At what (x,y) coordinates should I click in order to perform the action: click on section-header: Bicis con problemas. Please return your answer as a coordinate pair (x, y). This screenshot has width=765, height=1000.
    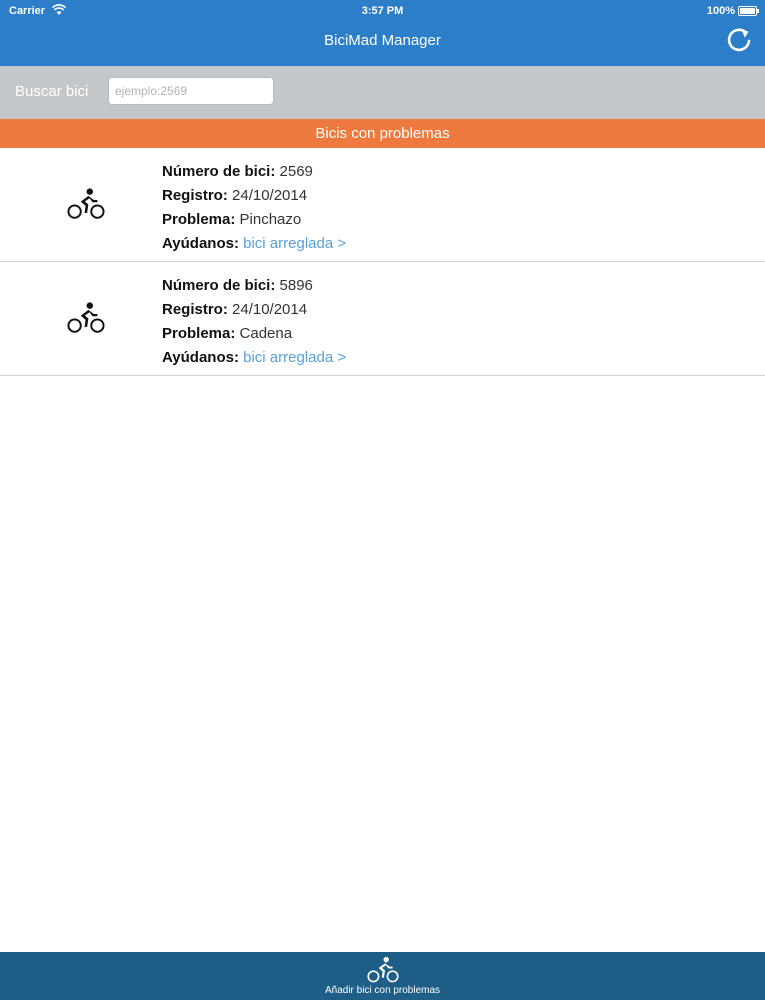
    Looking at the image, I should click on (382, 133).